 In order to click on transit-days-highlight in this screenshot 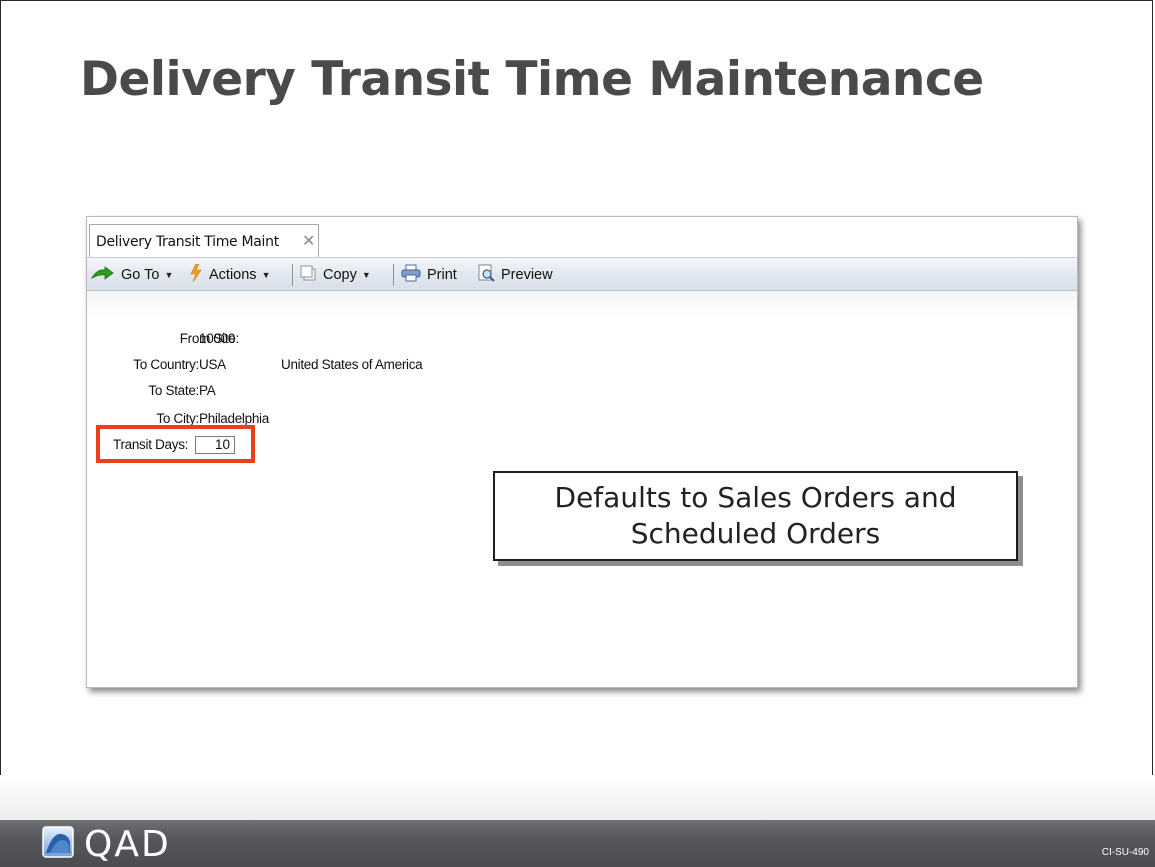, I will do `click(175, 444)`.